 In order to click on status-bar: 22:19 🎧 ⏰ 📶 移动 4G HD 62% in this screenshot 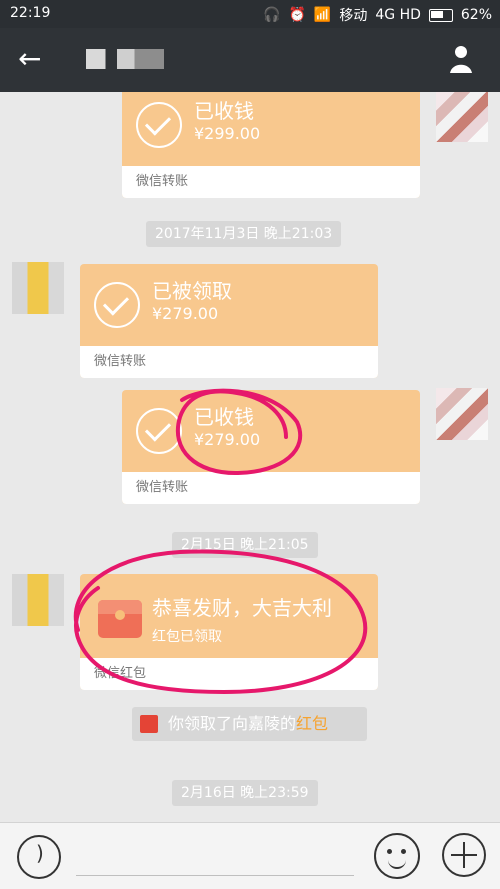, I will do `click(250, 14)`.